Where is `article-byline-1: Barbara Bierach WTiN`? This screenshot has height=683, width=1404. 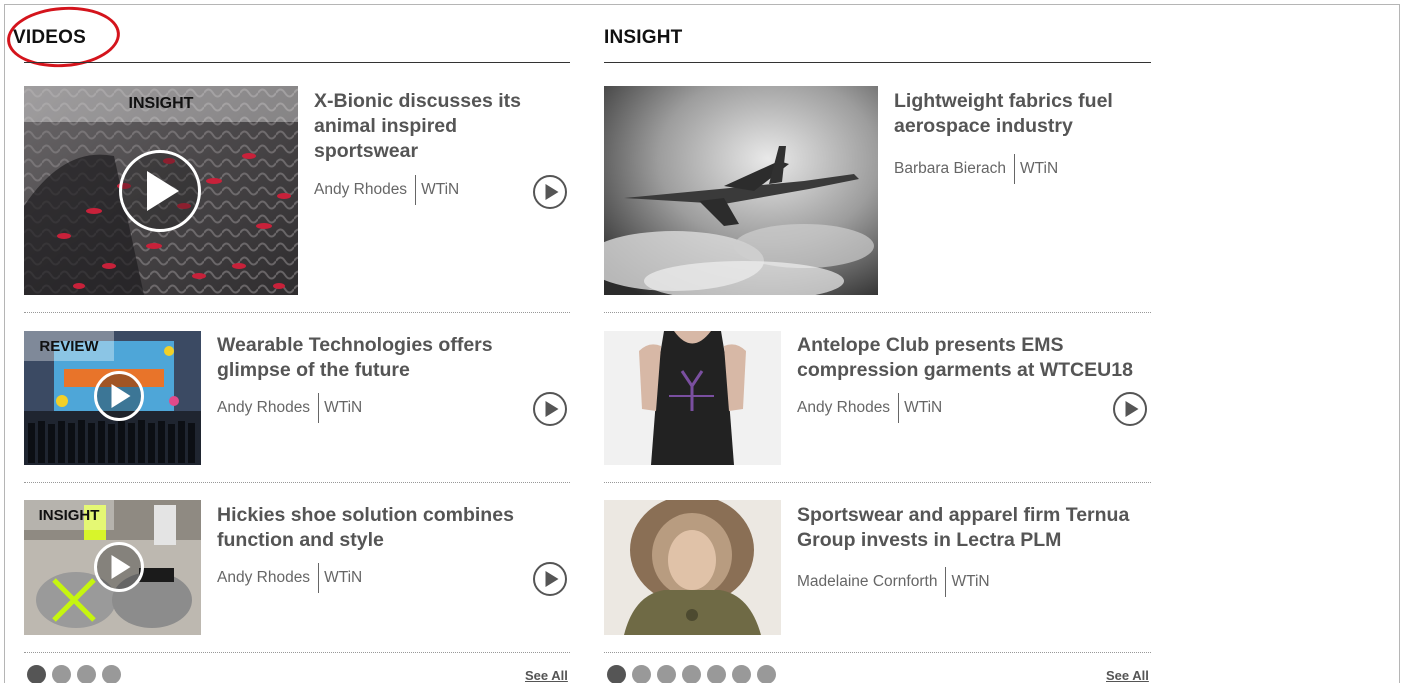
article-byline-1: Barbara Bierach WTiN is located at coordinates (976, 169).